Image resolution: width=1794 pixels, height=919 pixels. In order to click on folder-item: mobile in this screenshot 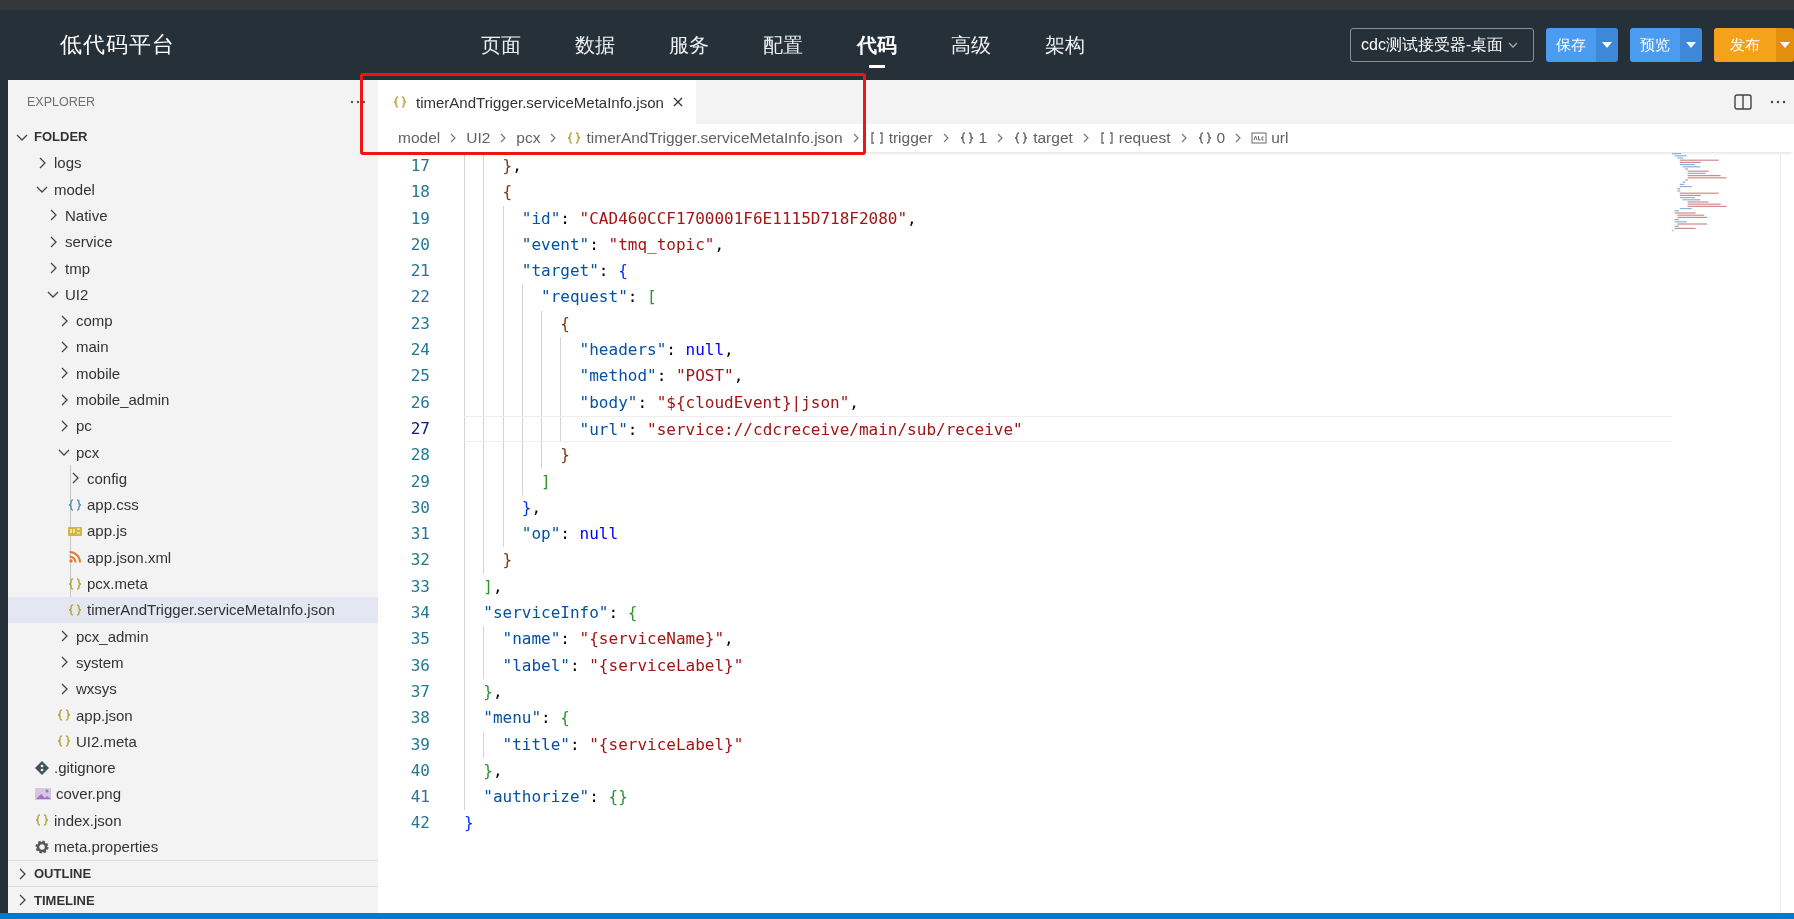, I will do `click(193, 373)`.